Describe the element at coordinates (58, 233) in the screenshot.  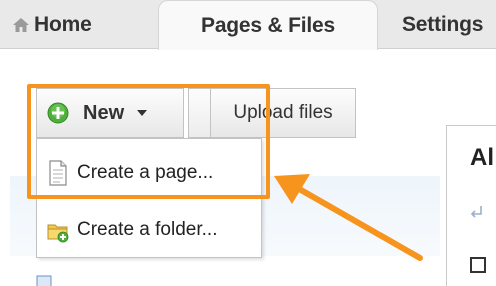
I see `new-folder-icon` at that location.